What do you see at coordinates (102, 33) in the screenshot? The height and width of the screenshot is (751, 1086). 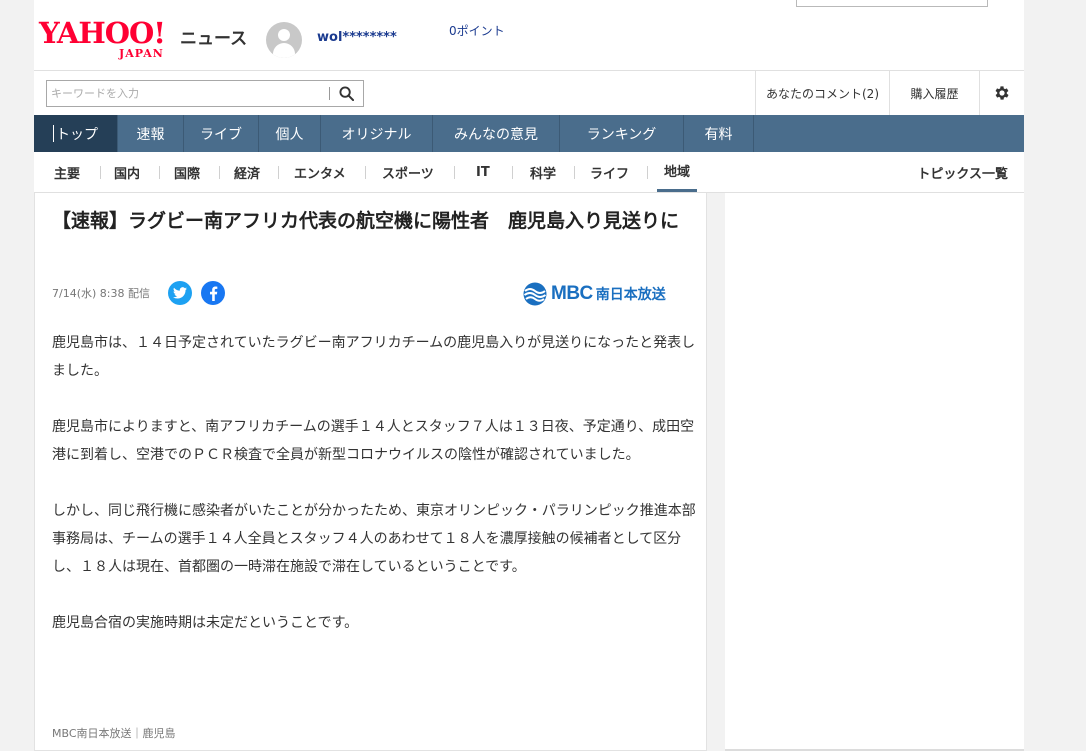 I see `logo-text: YAHOO!` at bounding box center [102, 33].